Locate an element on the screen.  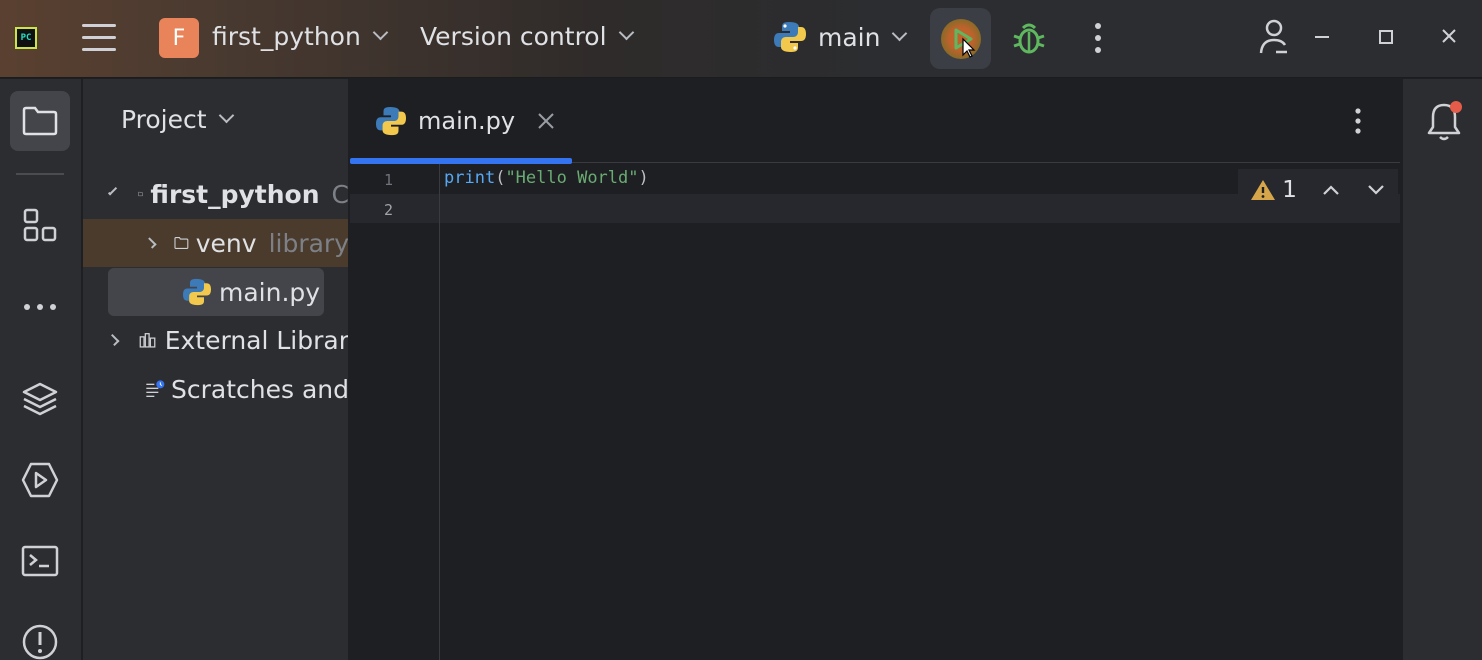
tree-item-root: first_python C is located at coordinates (216, 194).